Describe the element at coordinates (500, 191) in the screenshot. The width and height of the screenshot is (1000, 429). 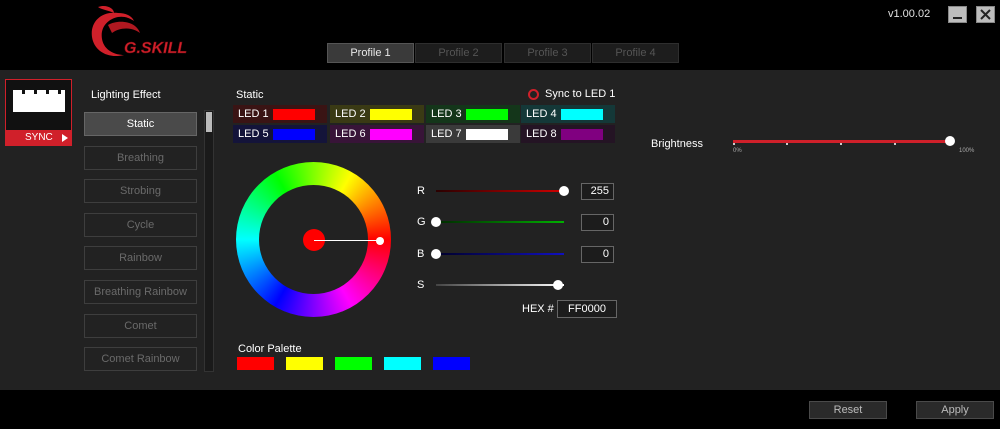
I see `r-slider-track` at that location.